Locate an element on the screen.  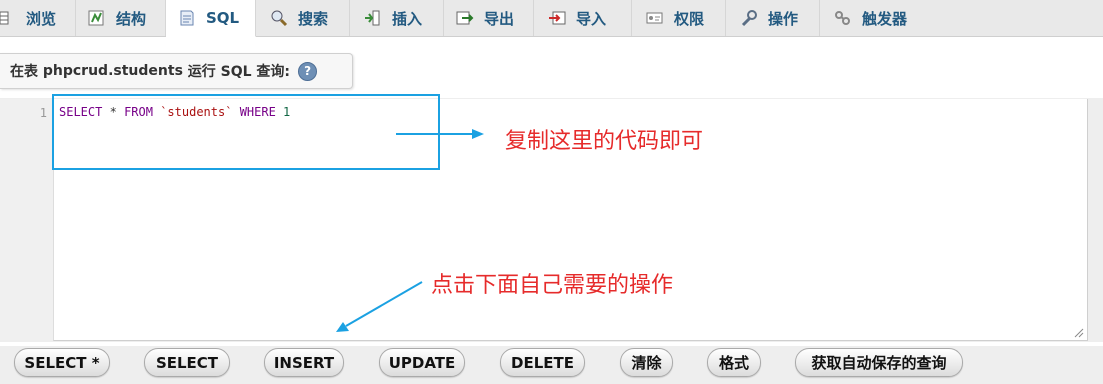
format-button: 格式 is located at coordinates (734, 362).